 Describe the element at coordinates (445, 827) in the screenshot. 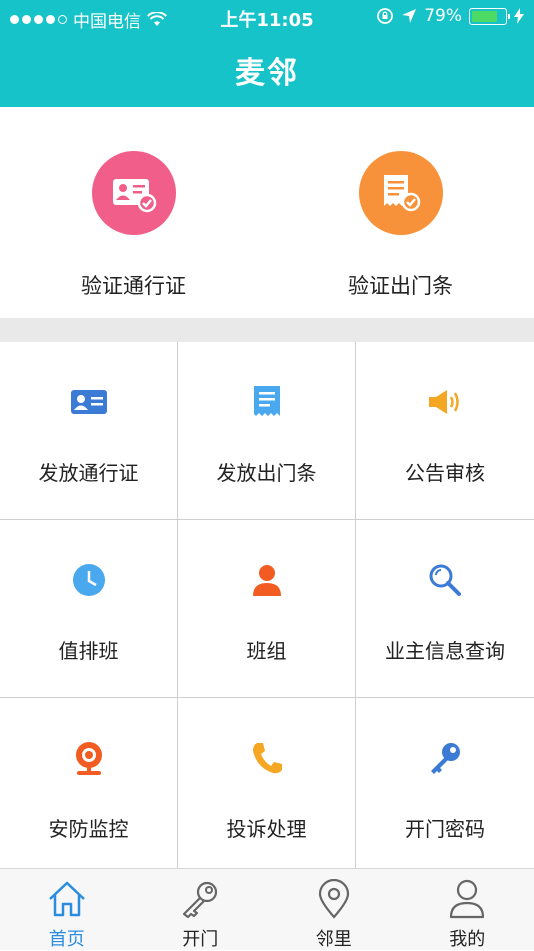

I see `door-password-label: 开门密码` at that location.